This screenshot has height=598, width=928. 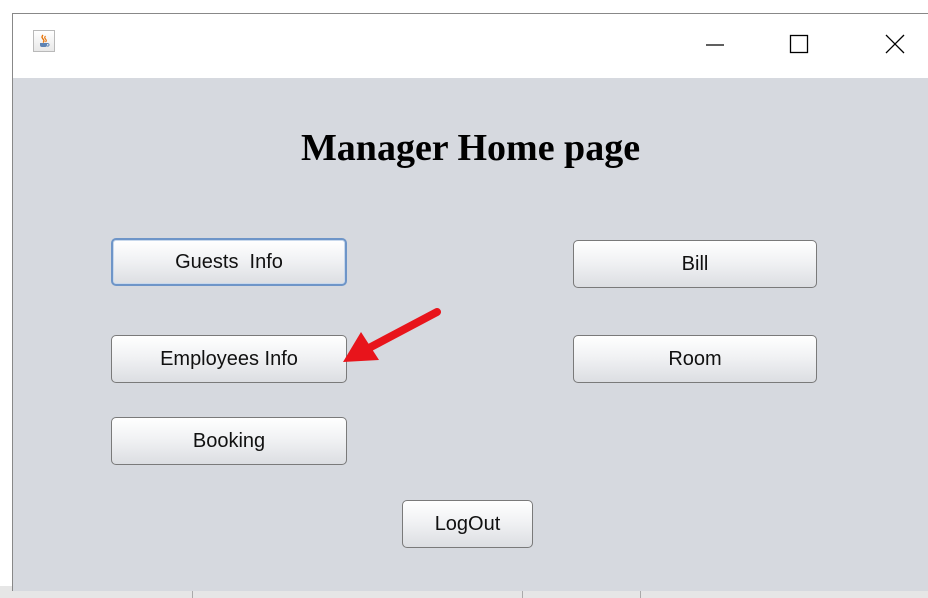 What do you see at coordinates (44, 41) in the screenshot?
I see `java-cup-icon` at bounding box center [44, 41].